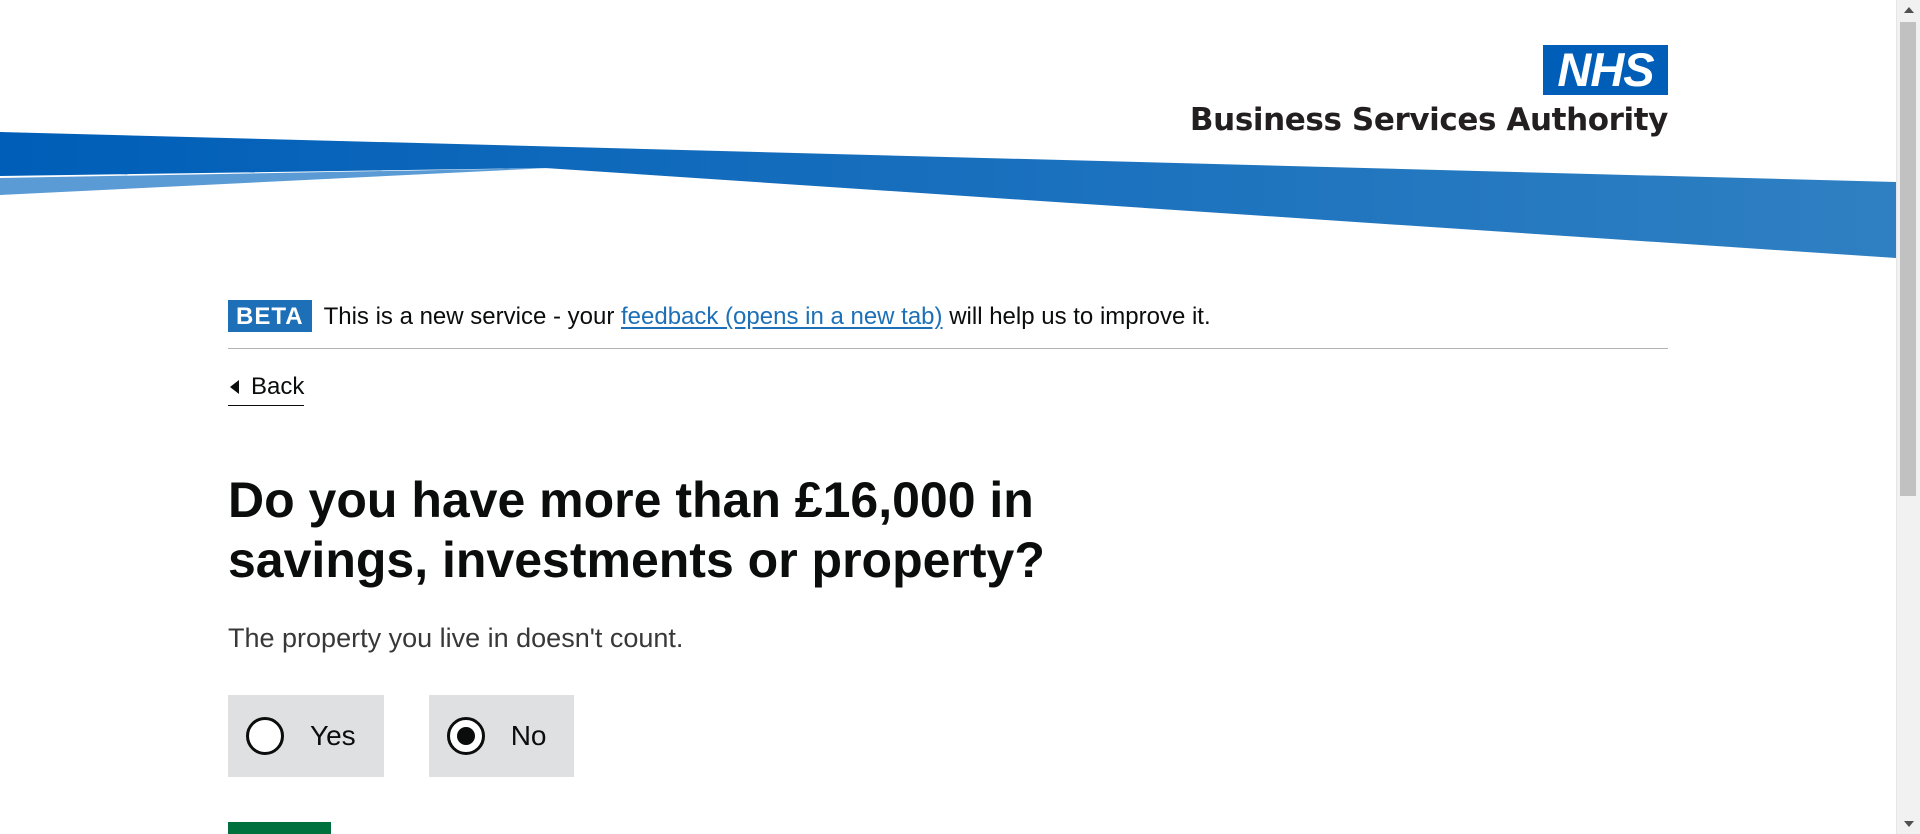 Image resolution: width=1920 pixels, height=834 pixels. Describe the element at coordinates (1908, 259) in the screenshot. I see `scrollbar-thumb` at that location.